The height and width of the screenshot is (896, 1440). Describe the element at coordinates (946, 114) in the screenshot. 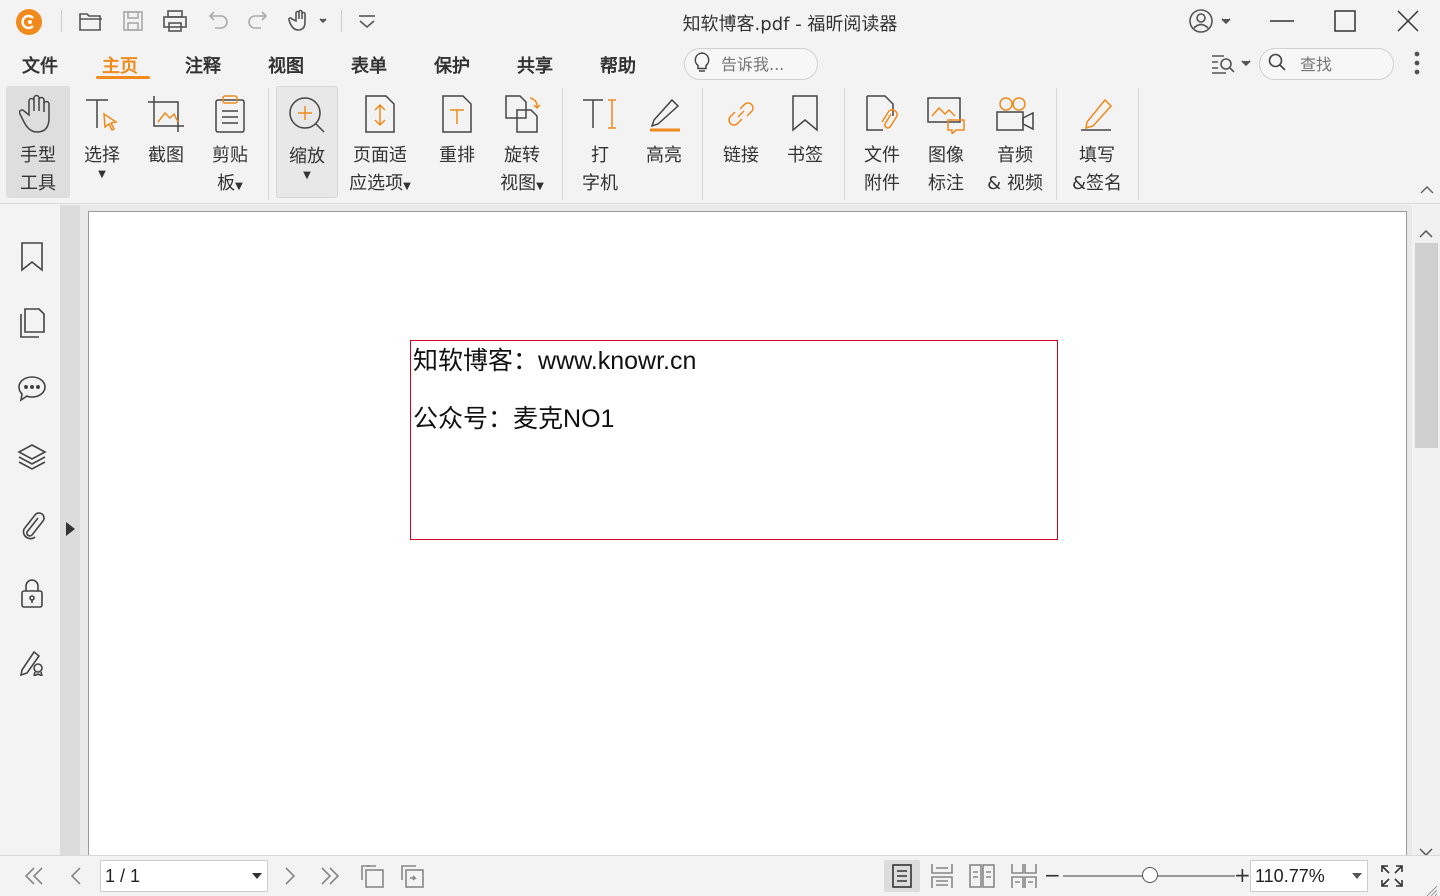

I see `image-annotation-icon` at that location.